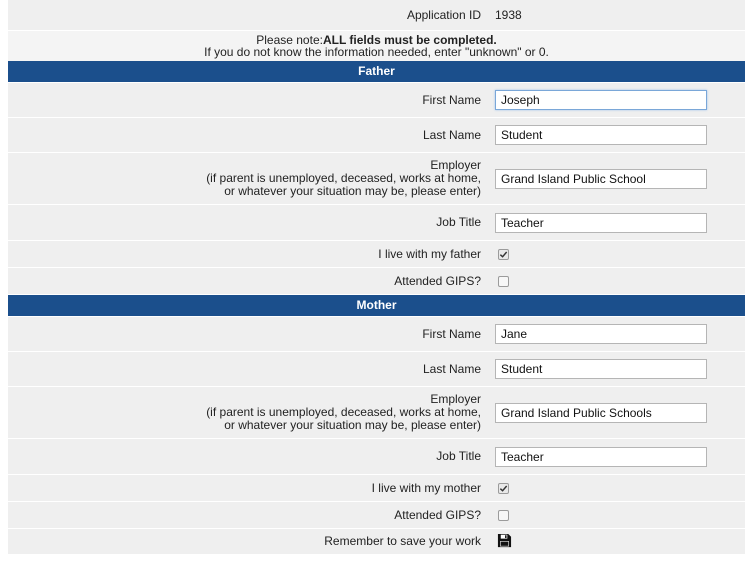 The height and width of the screenshot is (565, 745). I want to click on mother-live-with-checkbox, so click(503, 488).